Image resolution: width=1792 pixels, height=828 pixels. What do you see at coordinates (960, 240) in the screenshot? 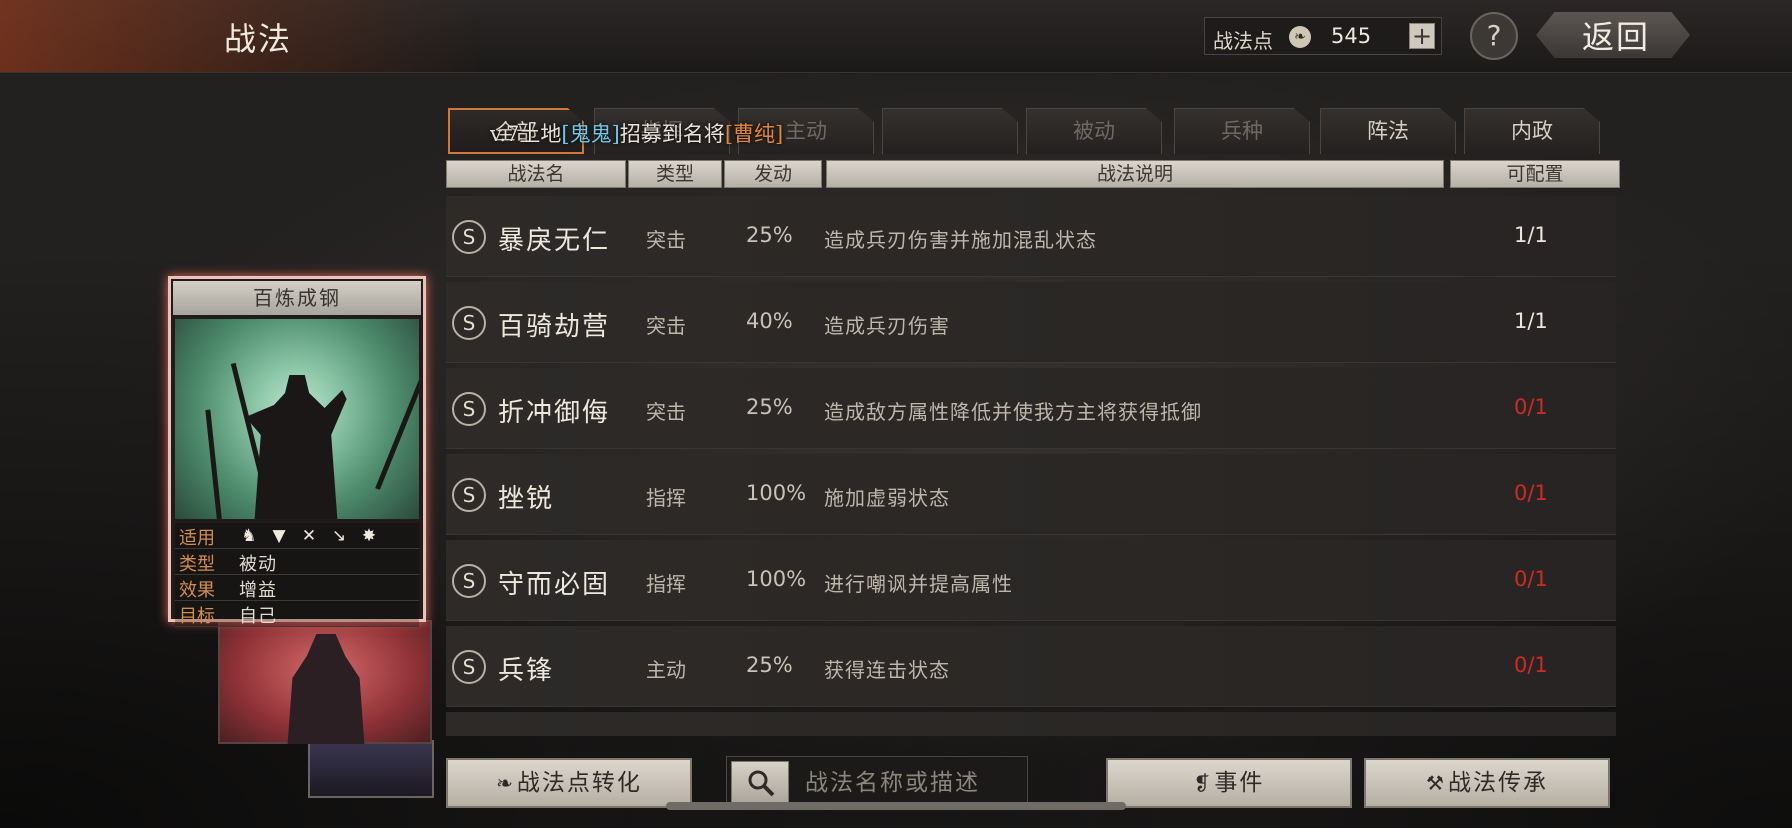
I see `tactic-description: 造成兵刃伤害并施加混乱状态` at bounding box center [960, 240].